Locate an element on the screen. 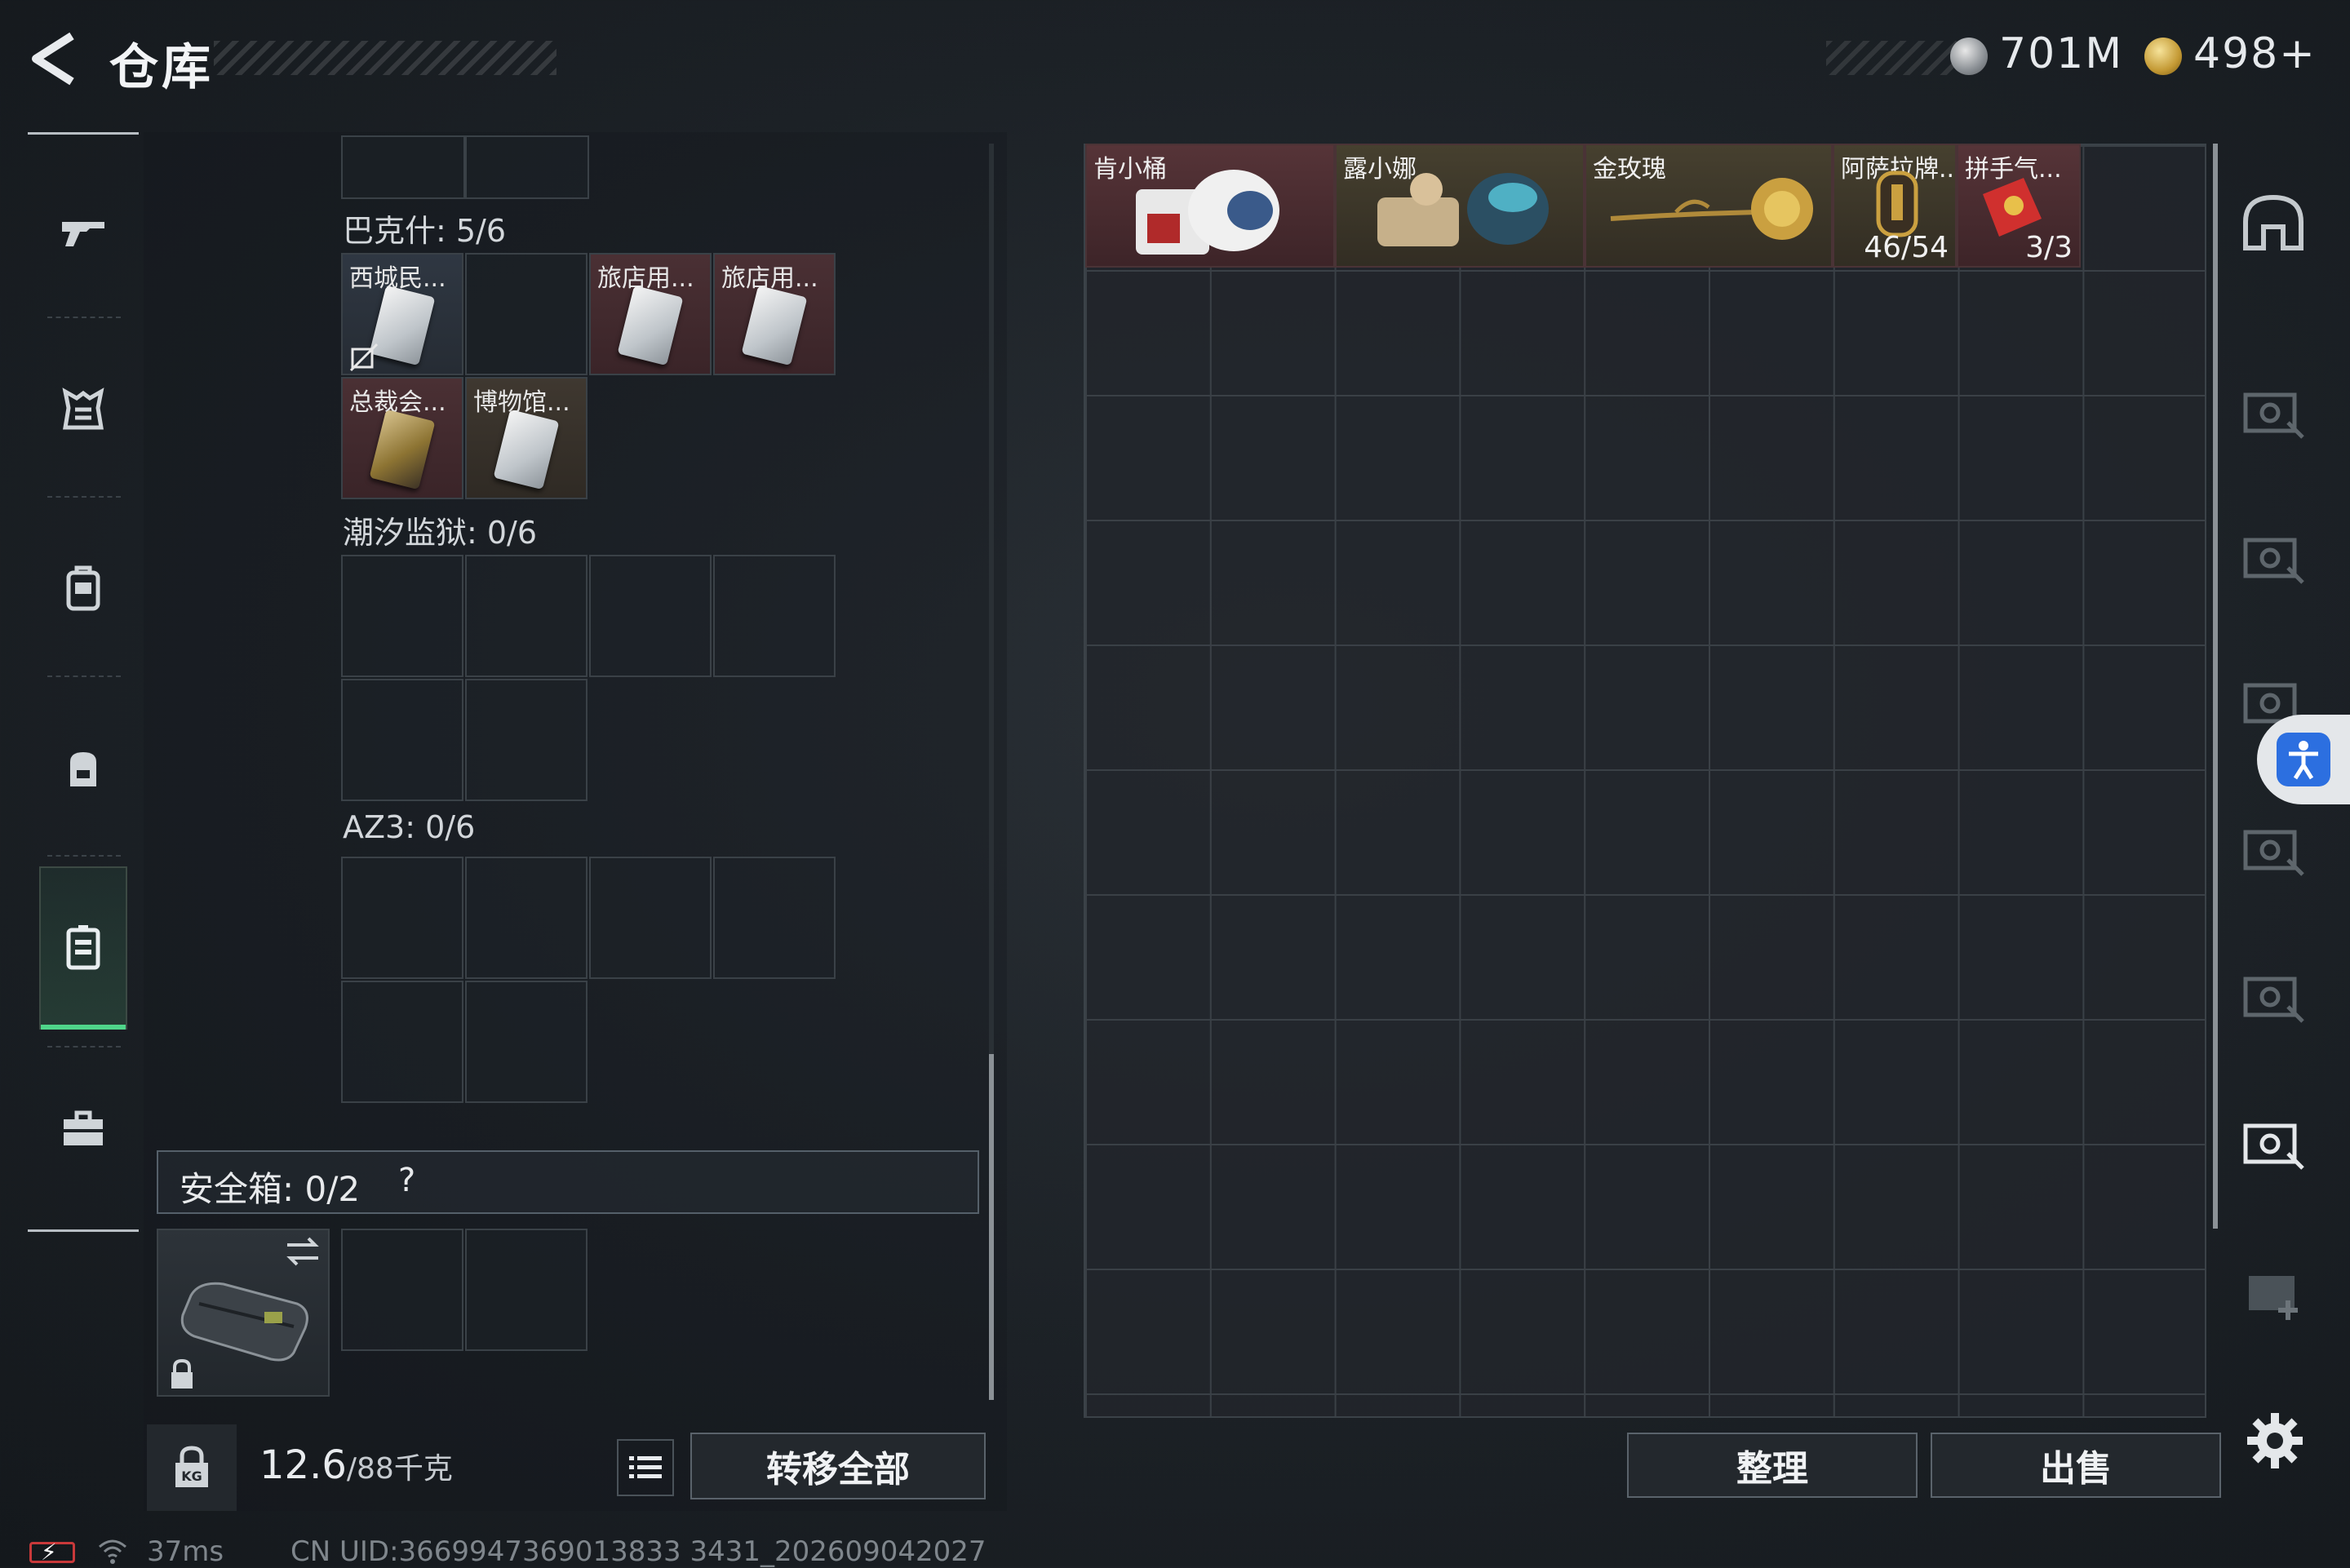 This screenshot has width=2350, height=1568. nav-backpack is located at coordinates (83, 768).